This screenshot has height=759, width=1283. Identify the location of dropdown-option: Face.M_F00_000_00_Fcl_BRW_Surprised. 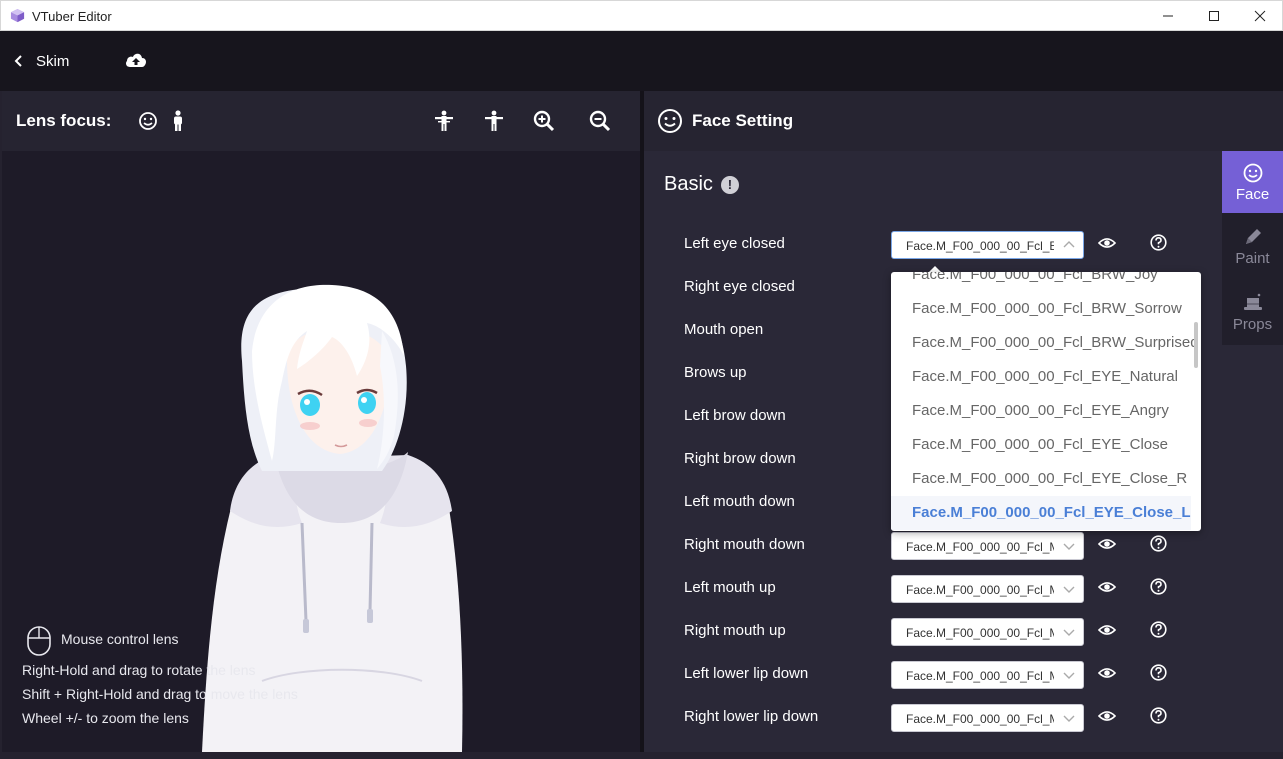
(1045, 343).